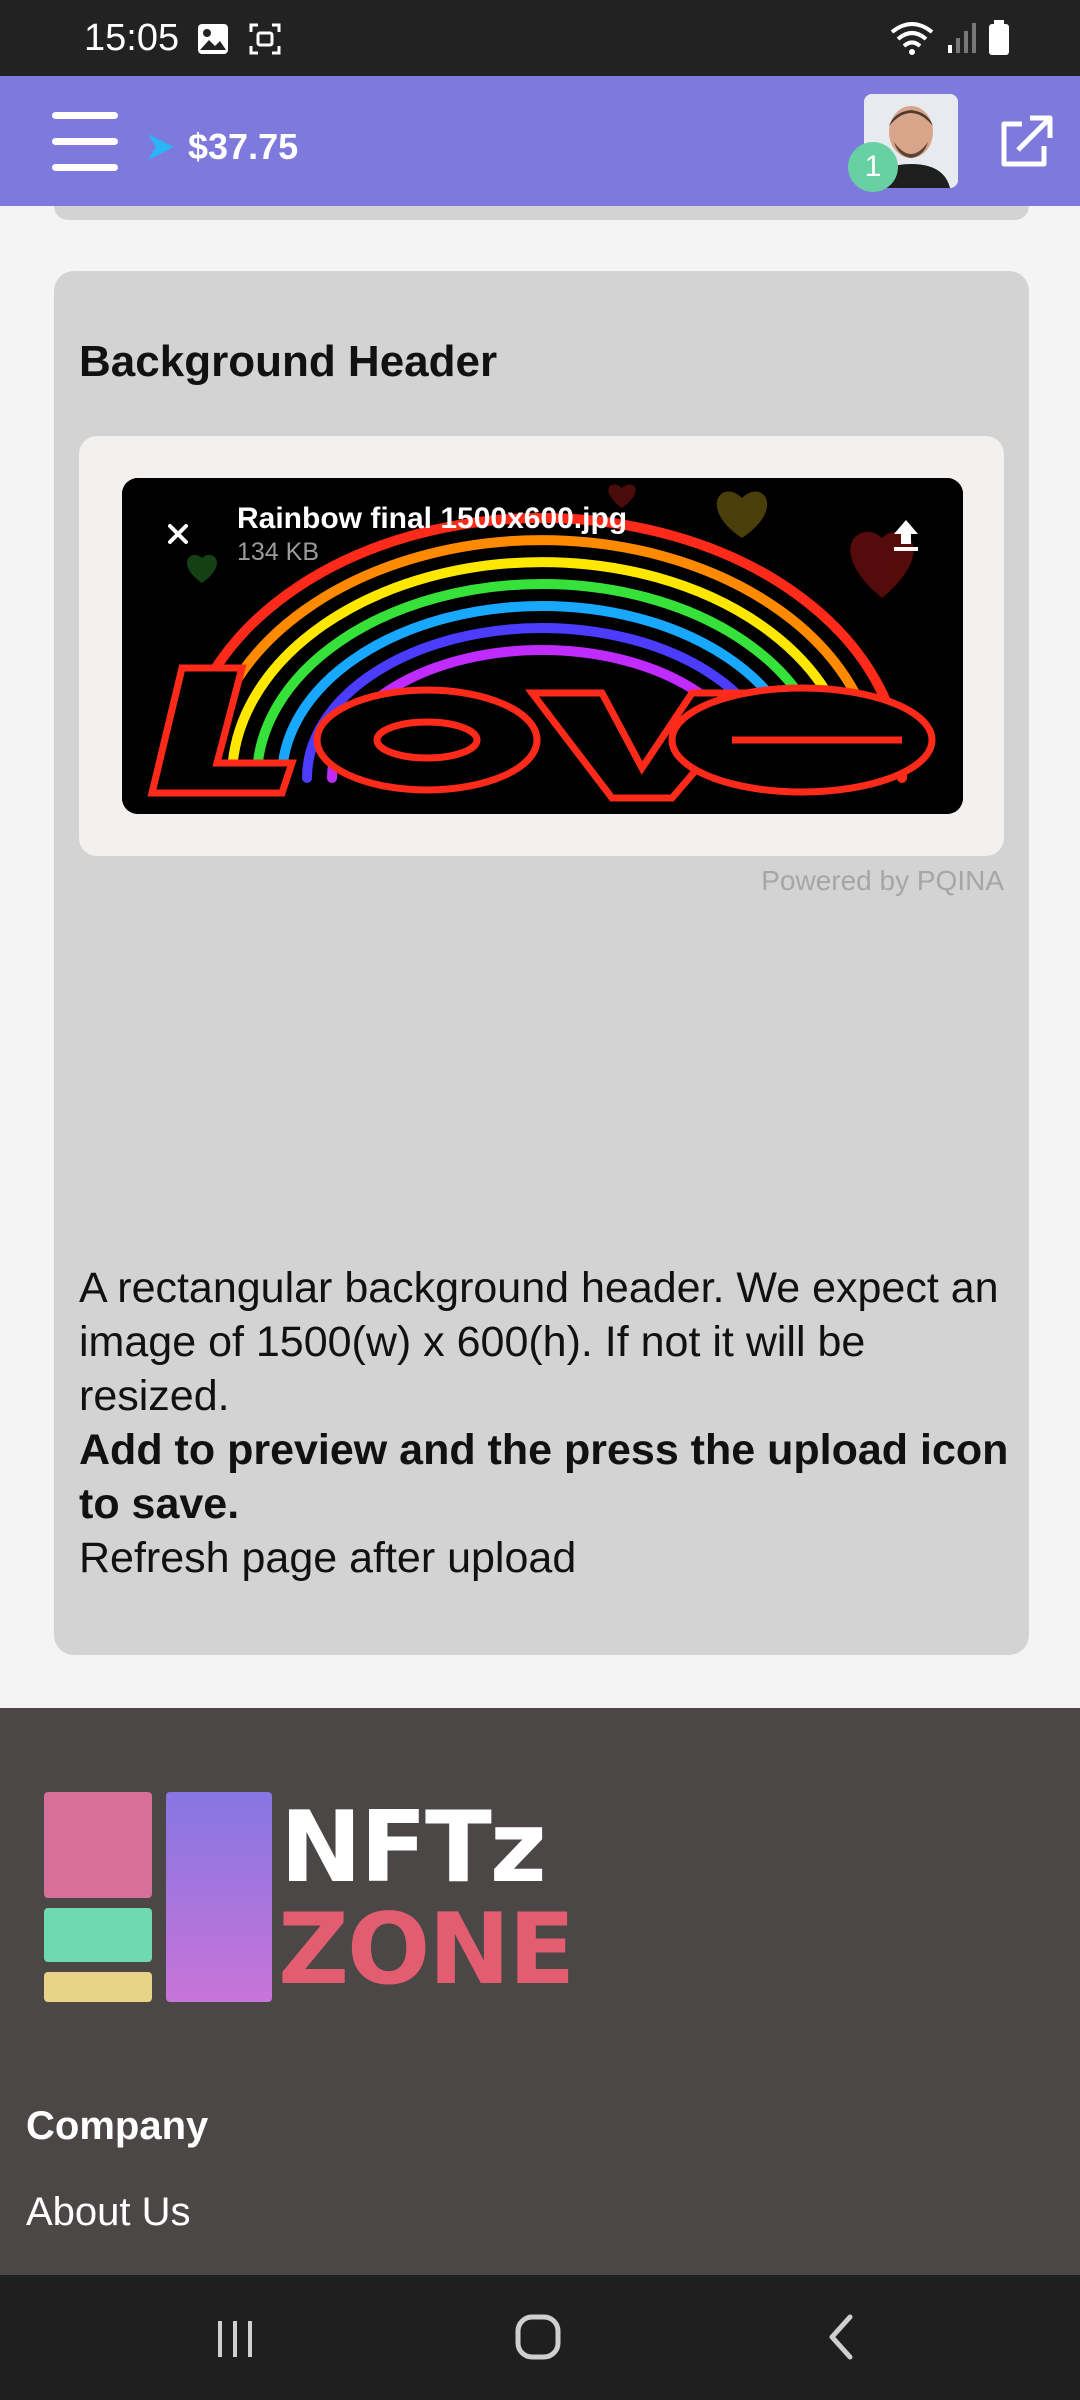 The height and width of the screenshot is (2400, 1080). I want to click on image-preview: Rainbow final 1500x600.jpg 134 KB, so click(542, 646).